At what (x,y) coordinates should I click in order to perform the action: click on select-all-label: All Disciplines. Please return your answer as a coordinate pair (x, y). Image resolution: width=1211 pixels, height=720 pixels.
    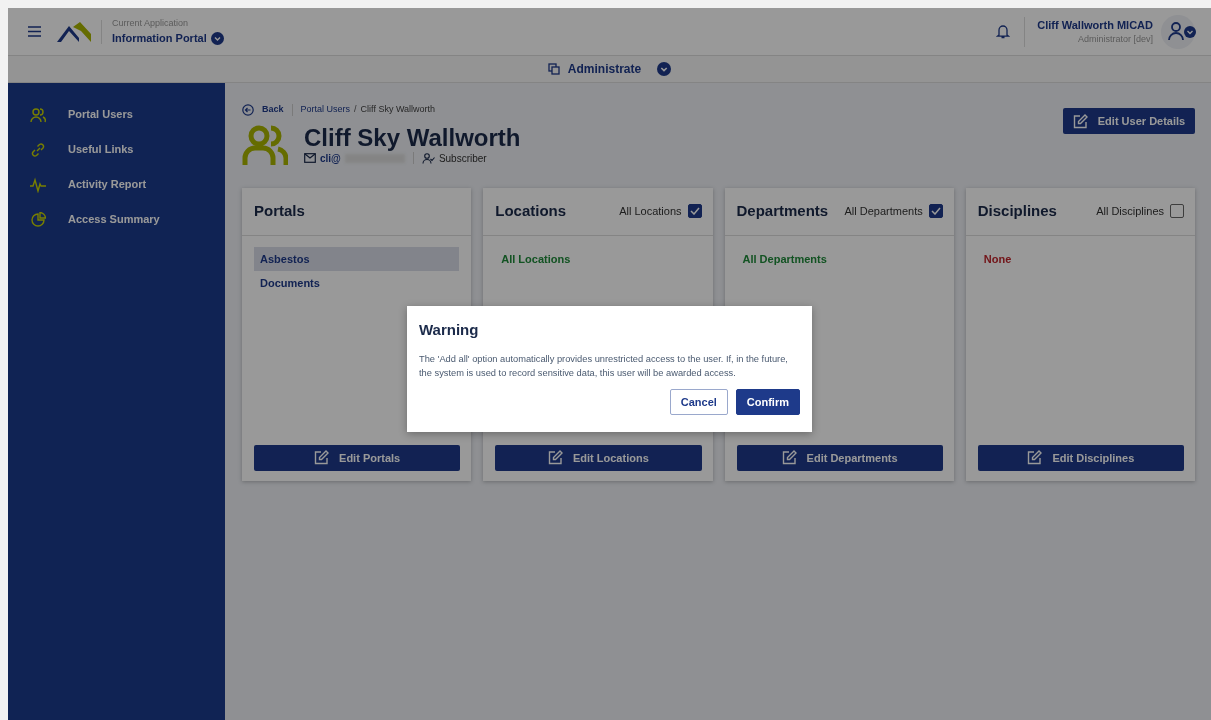
    Looking at the image, I should click on (1130, 212).